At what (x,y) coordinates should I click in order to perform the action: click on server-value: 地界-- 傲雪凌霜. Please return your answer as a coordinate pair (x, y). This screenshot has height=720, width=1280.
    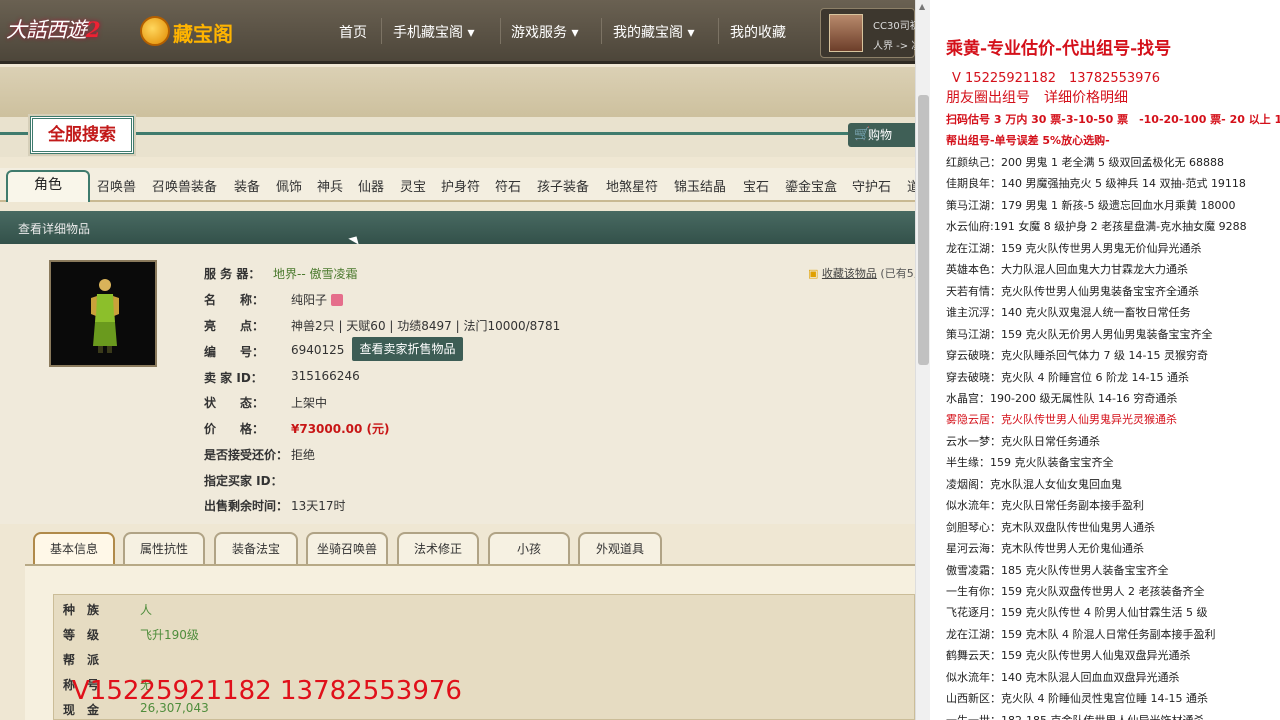
    Looking at the image, I should click on (315, 274).